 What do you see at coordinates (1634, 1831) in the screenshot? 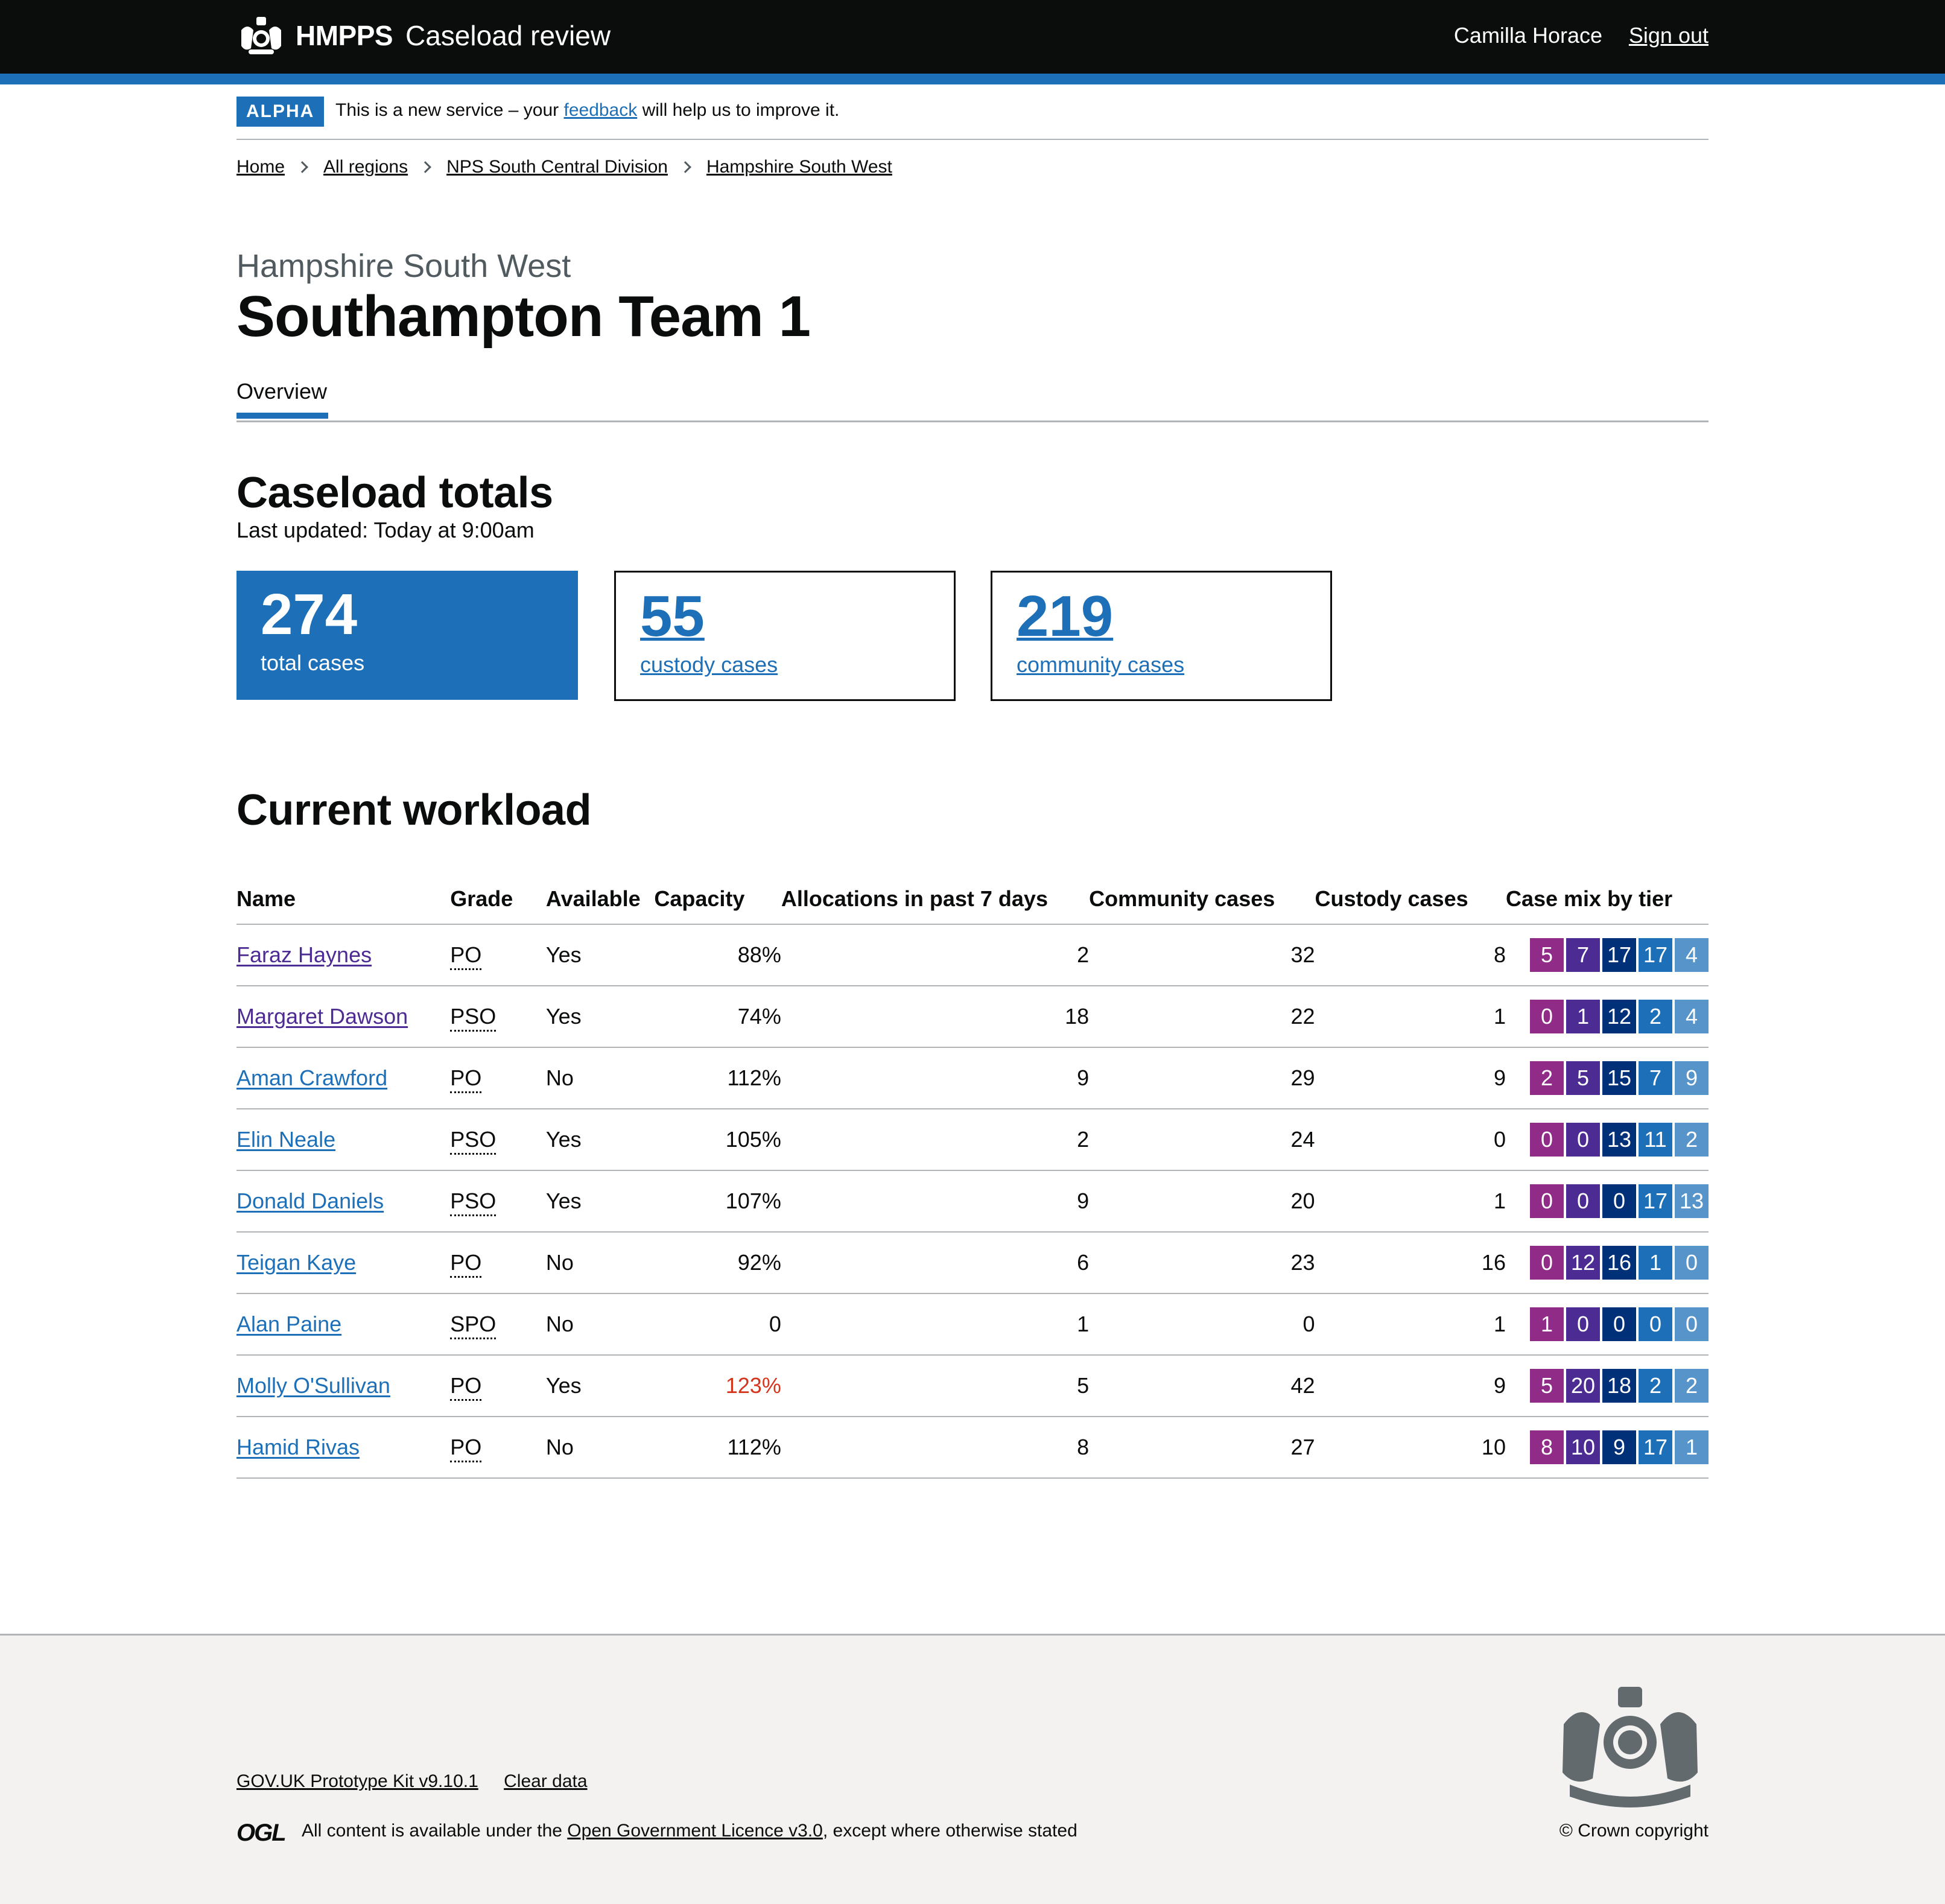
I see `crown-copyright: © Crown copyright` at bounding box center [1634, 1831].